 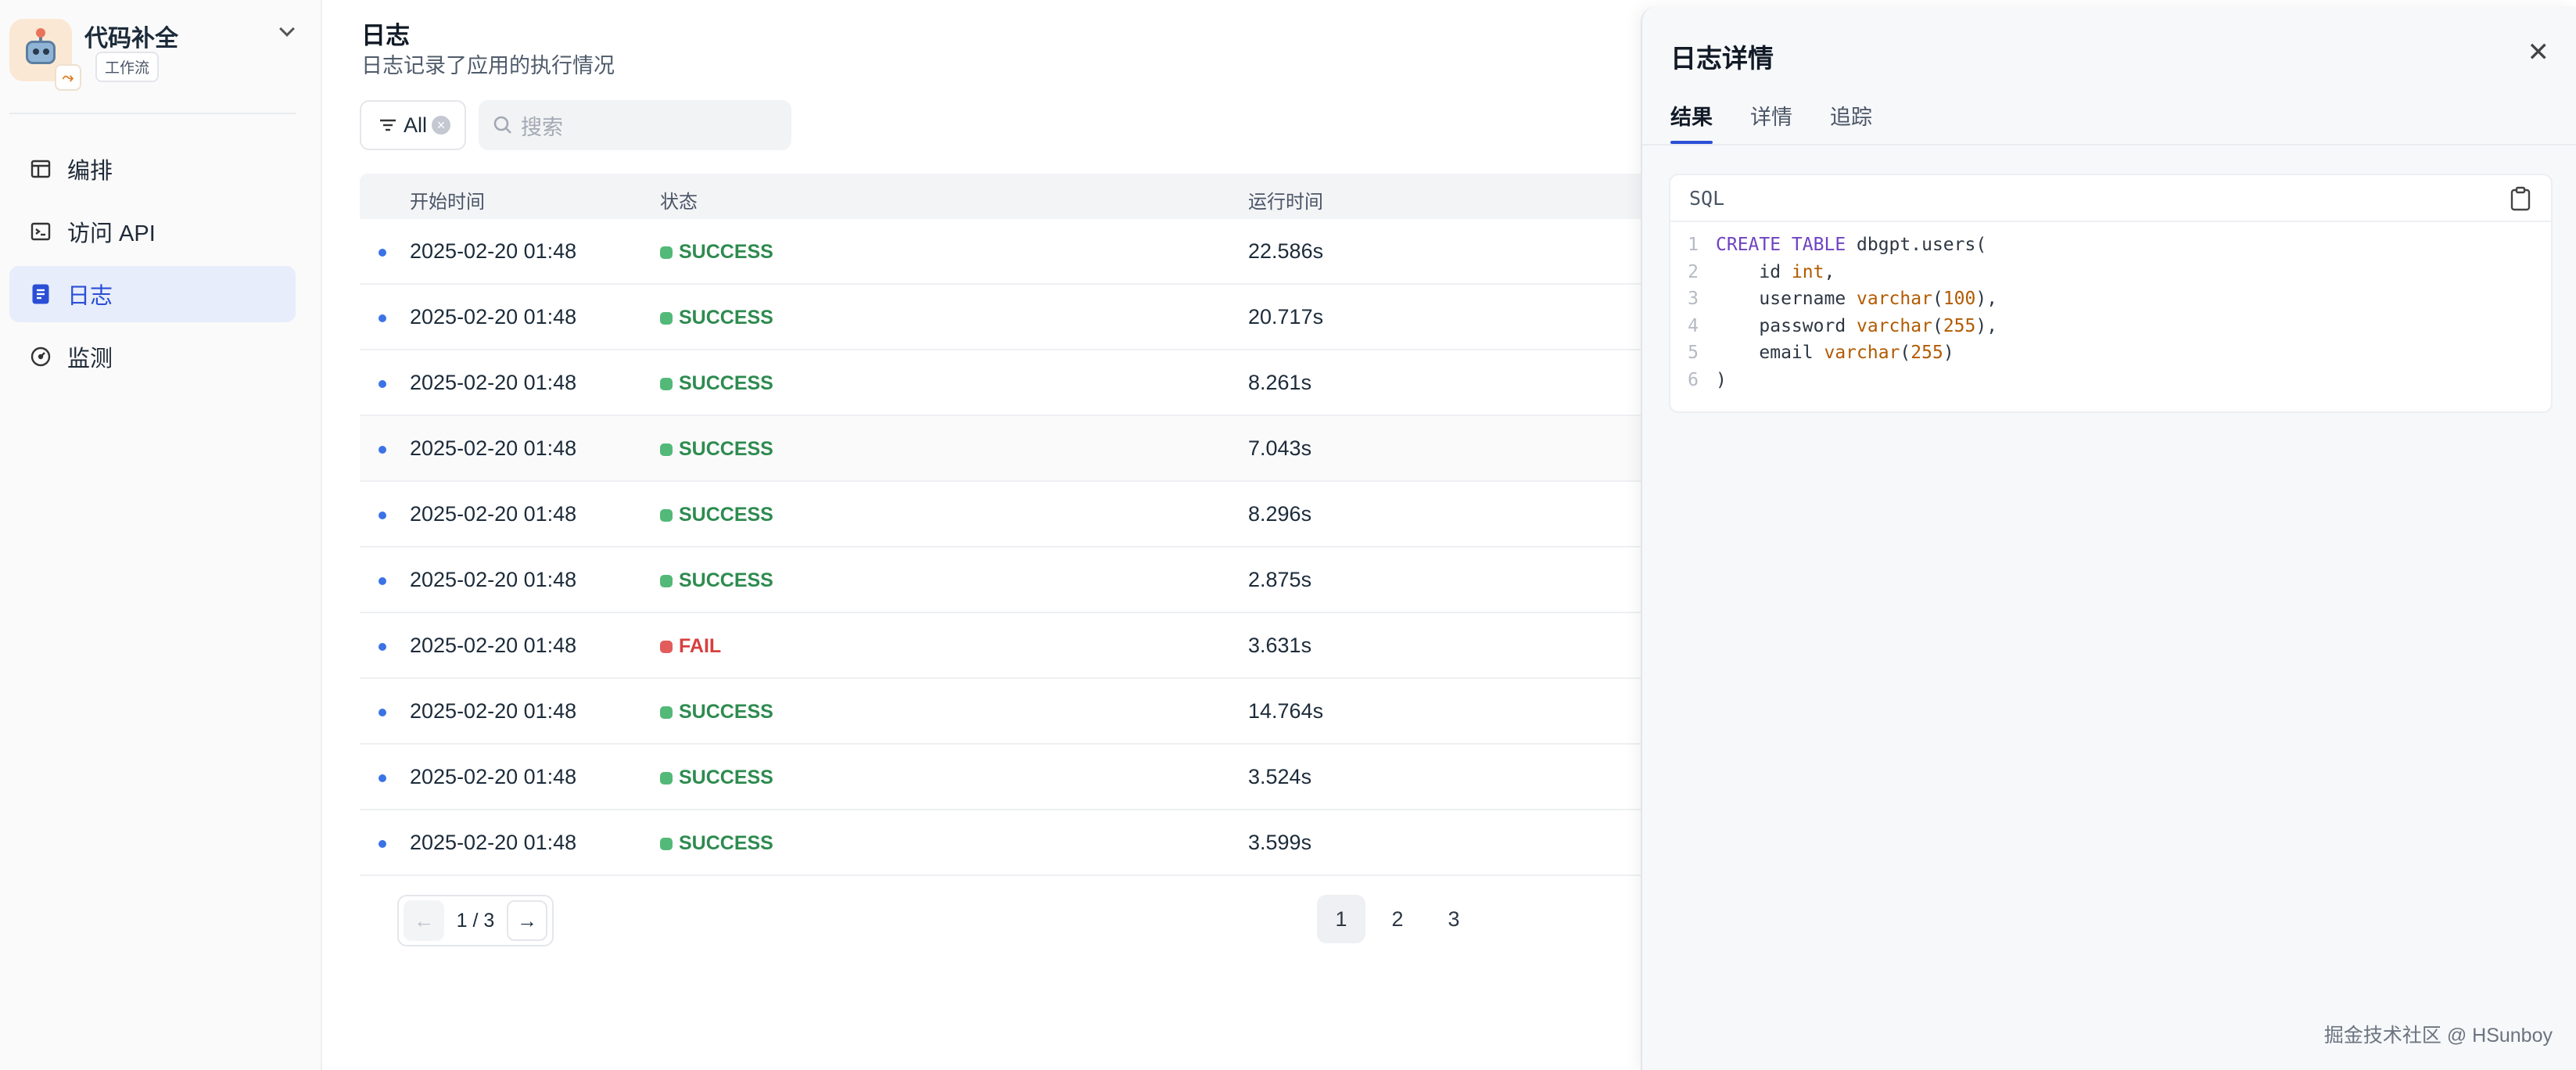 I want to click on pagination-pages: 1 2 3, so click(x=1401, y=919).